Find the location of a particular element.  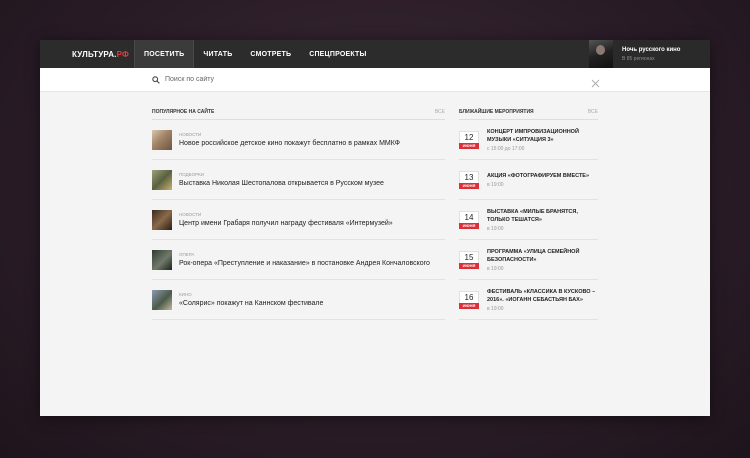

search-icon is located at coordinates (157, 80).